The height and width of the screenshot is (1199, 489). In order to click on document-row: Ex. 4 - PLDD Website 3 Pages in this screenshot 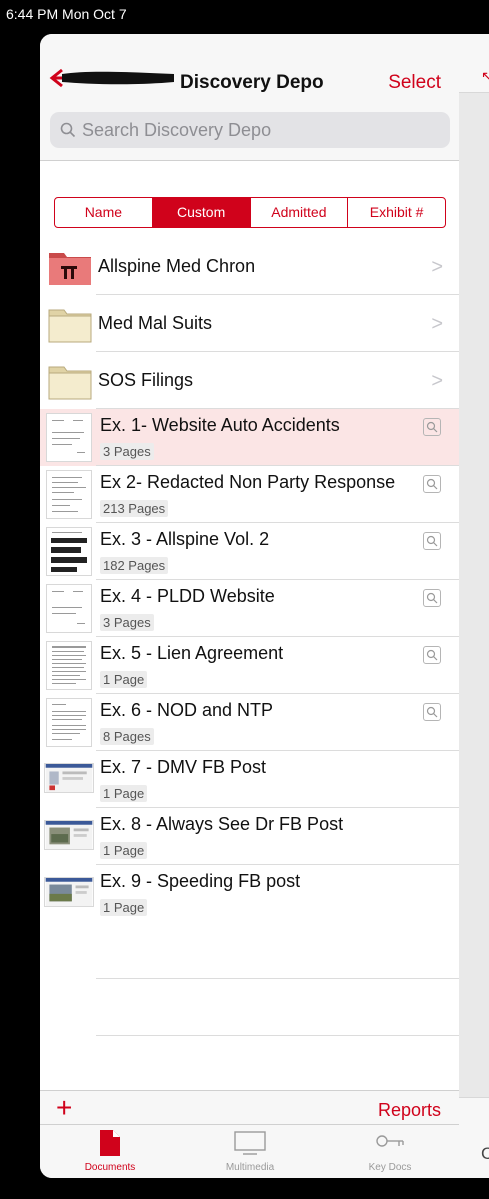, I will do `click(249, 608)`.